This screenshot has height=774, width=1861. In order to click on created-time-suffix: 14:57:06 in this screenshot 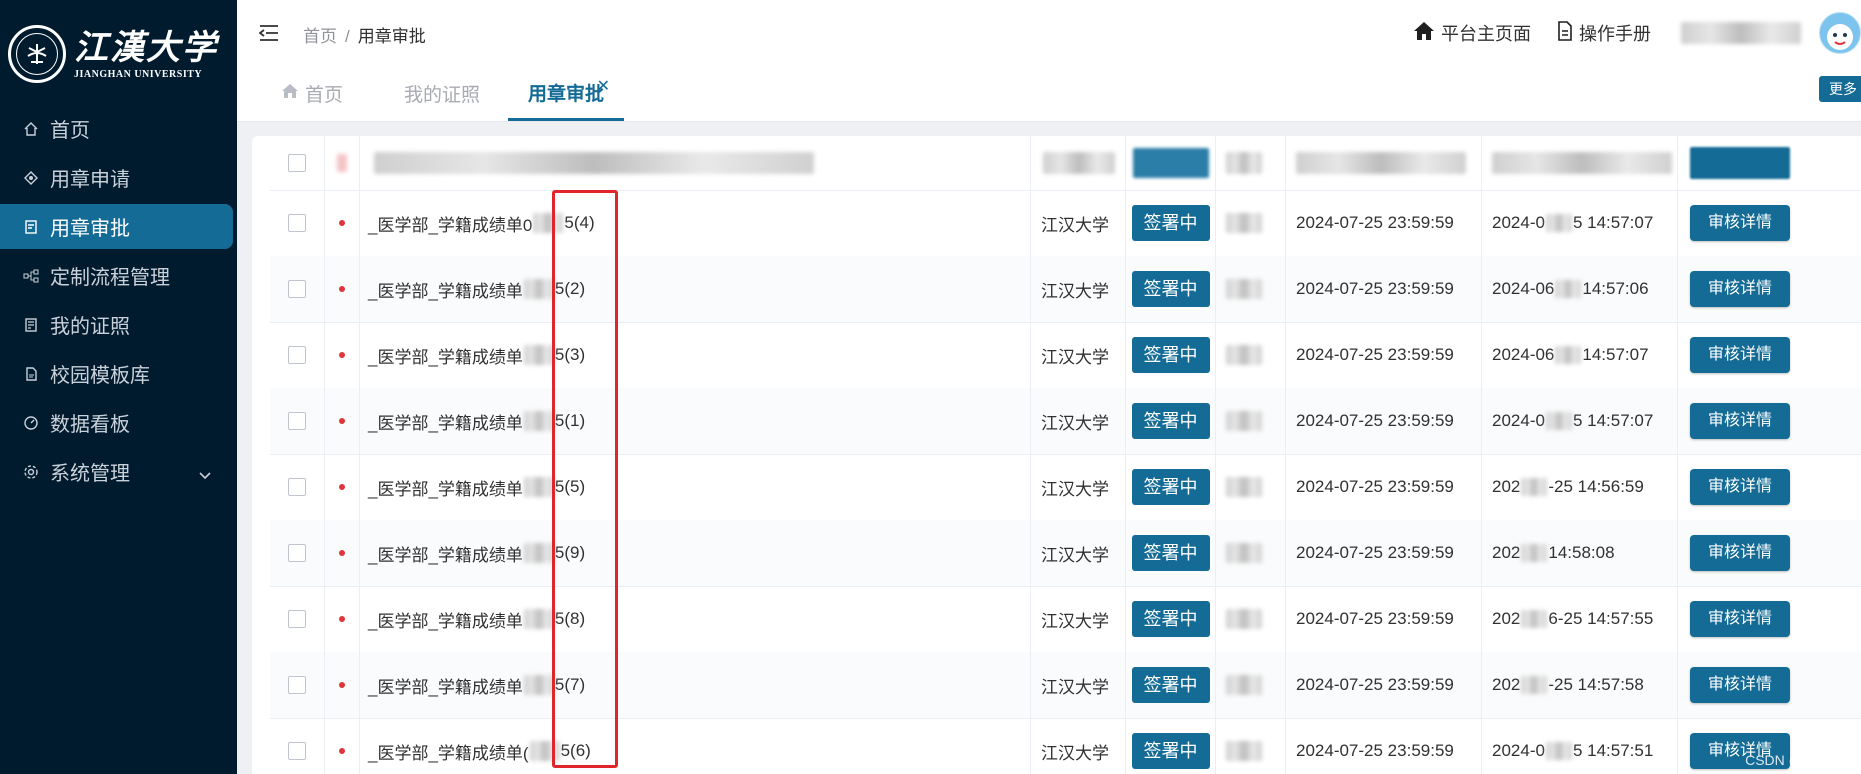, I will do `click(1615, 288)`.